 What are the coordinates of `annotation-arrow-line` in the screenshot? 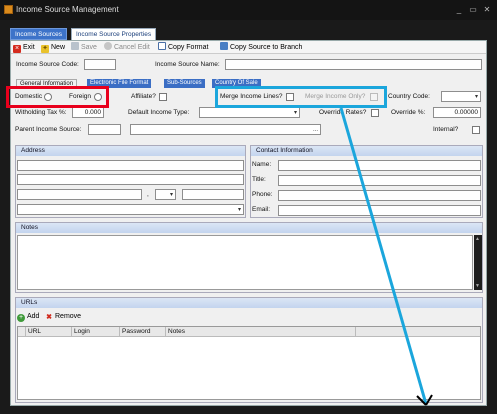 It's located at (383, 256).